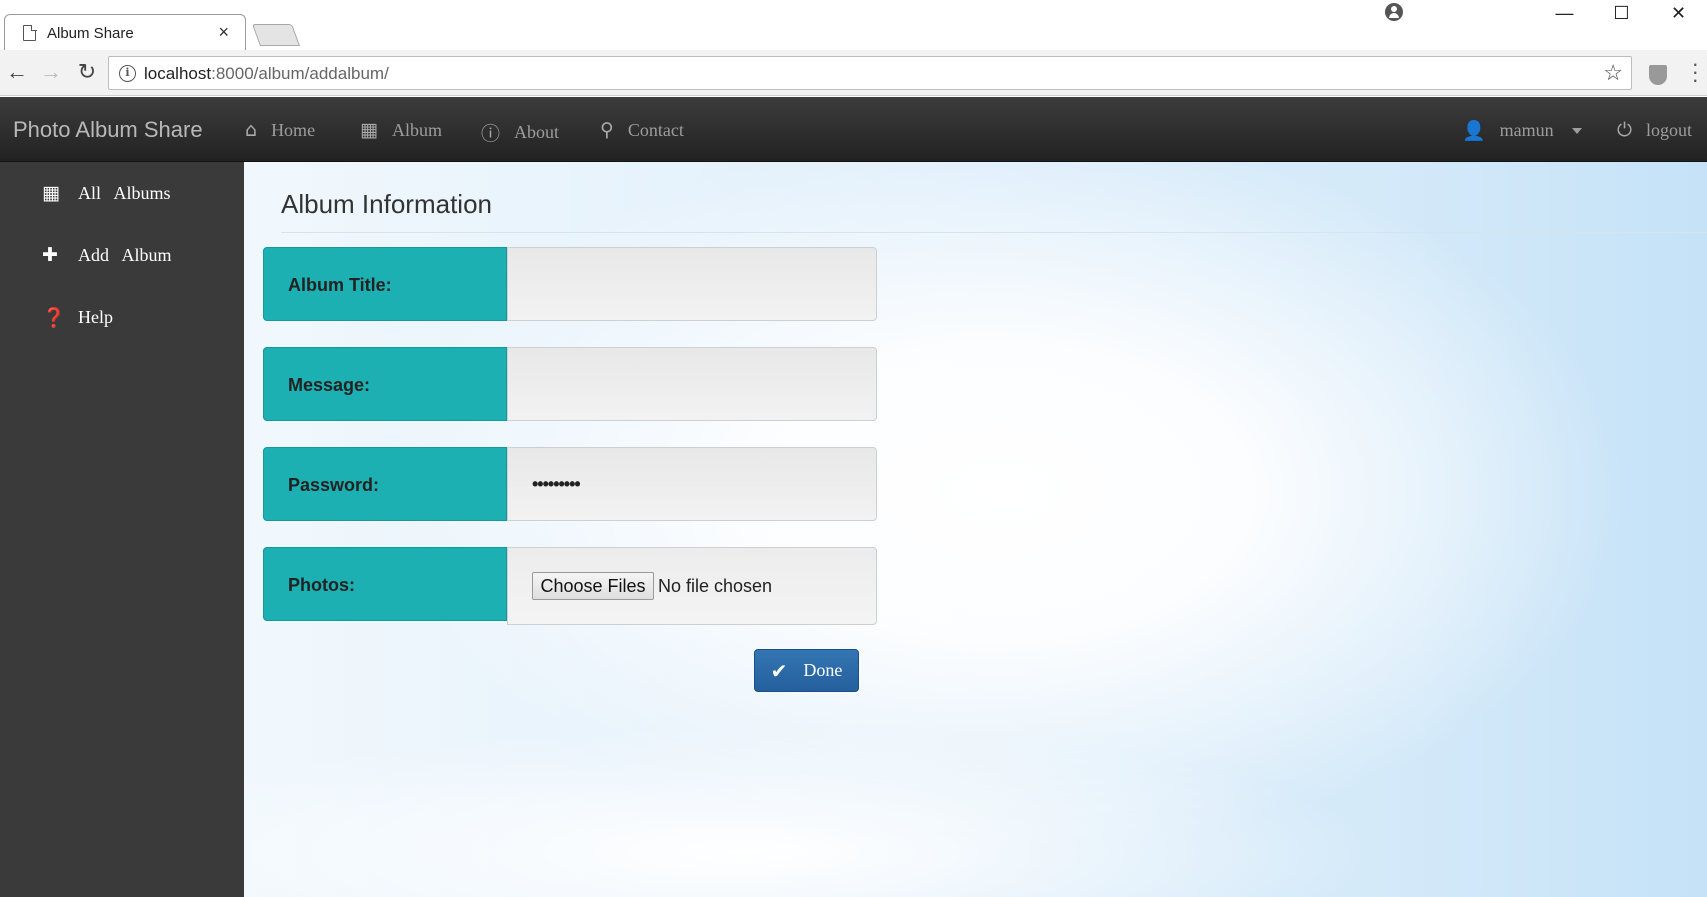 This screenshot has width=1707, height=897. I want to click on nav-album: ▦ Album, so click(401, 130).